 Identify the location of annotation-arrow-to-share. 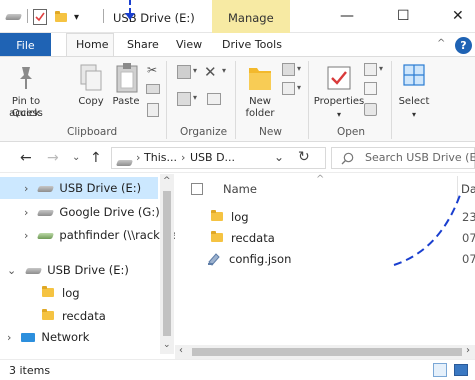
(130, 10).